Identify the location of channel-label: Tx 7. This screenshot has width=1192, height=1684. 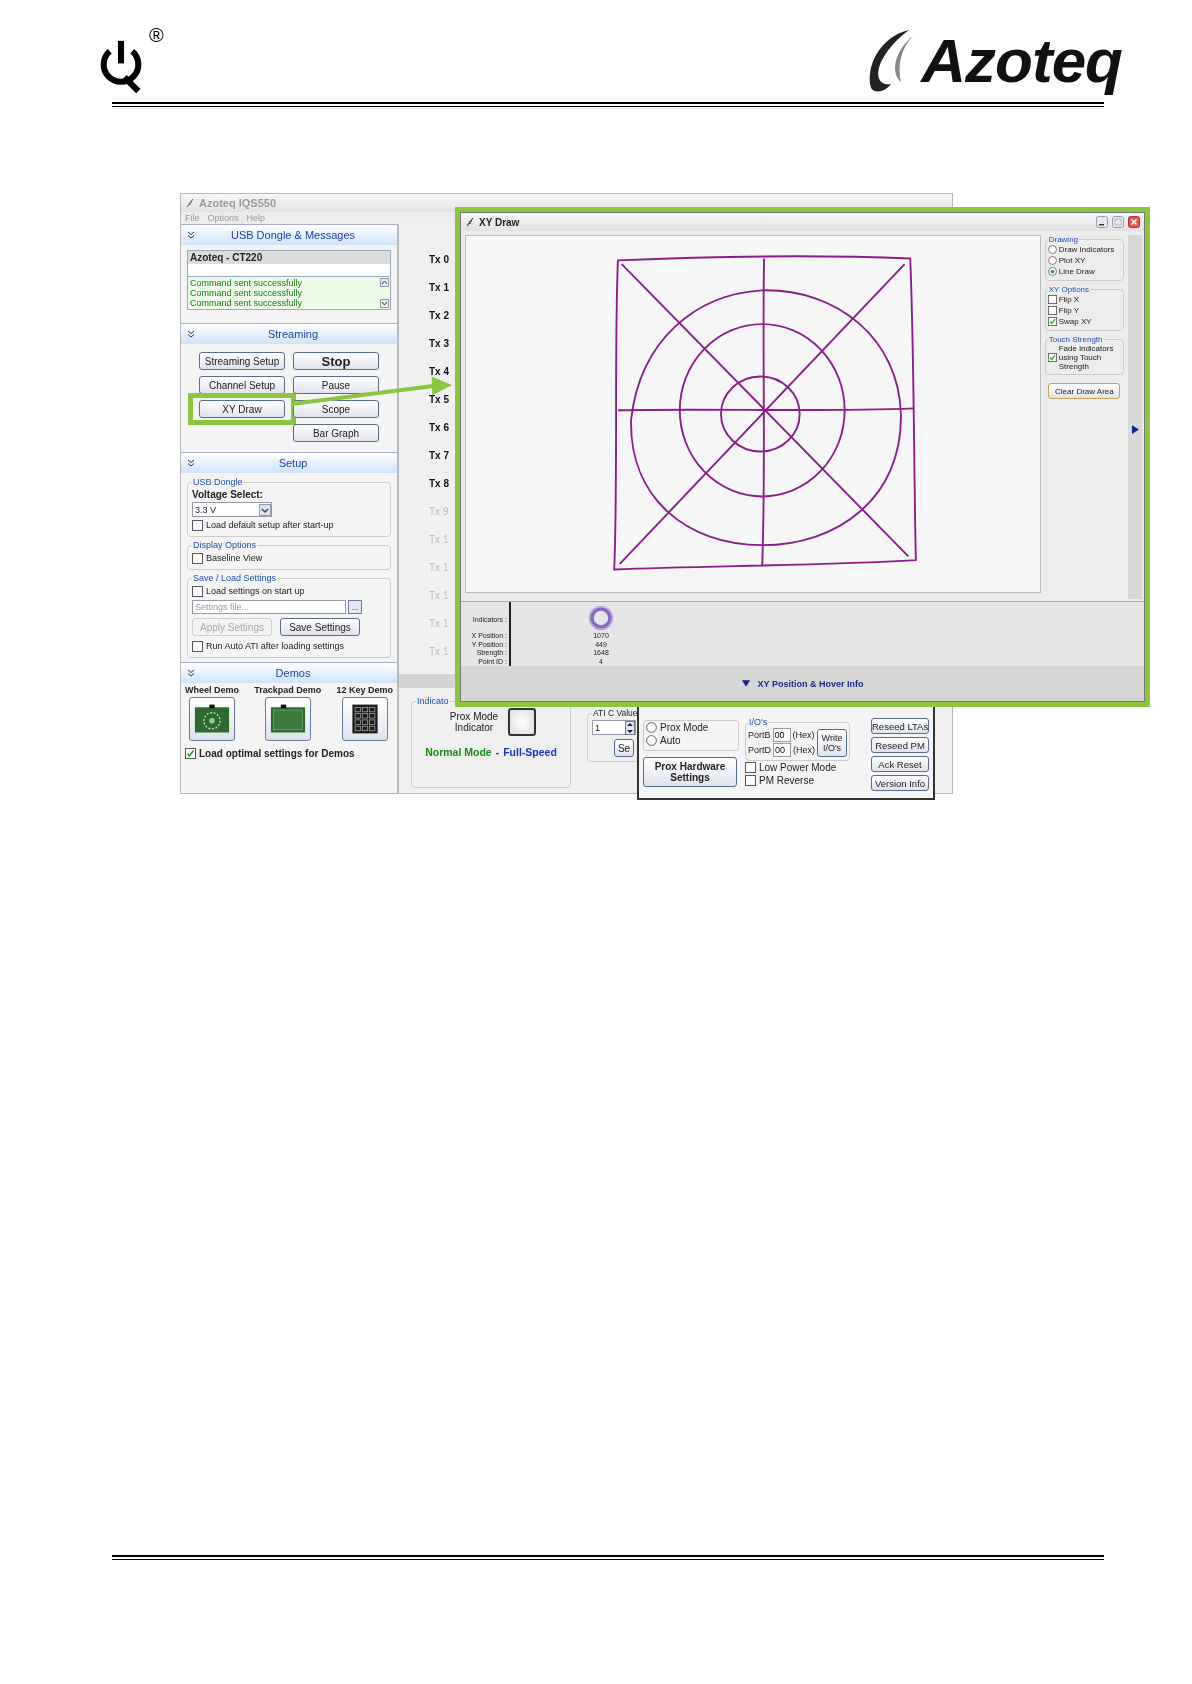
(439, 456).